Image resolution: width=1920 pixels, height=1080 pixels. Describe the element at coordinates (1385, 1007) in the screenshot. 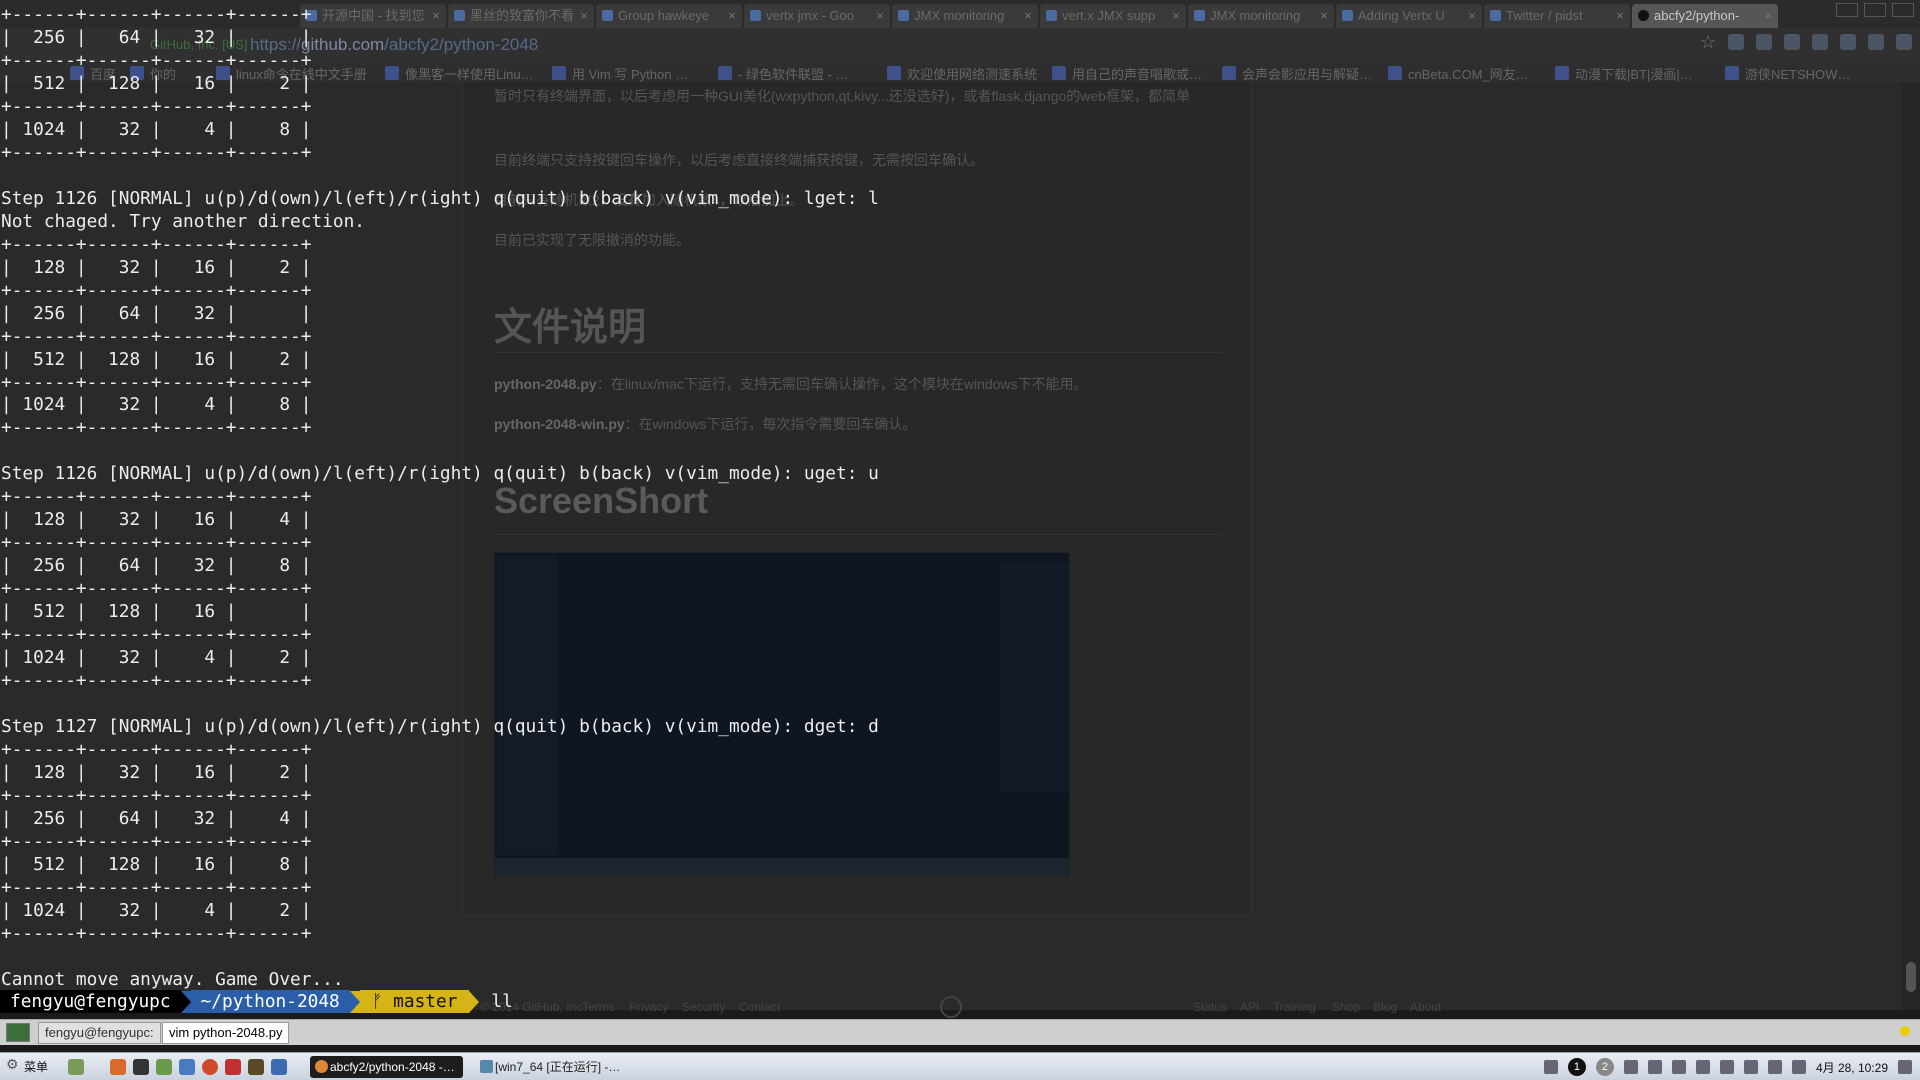

I see `footer-link: Blog` at that location.